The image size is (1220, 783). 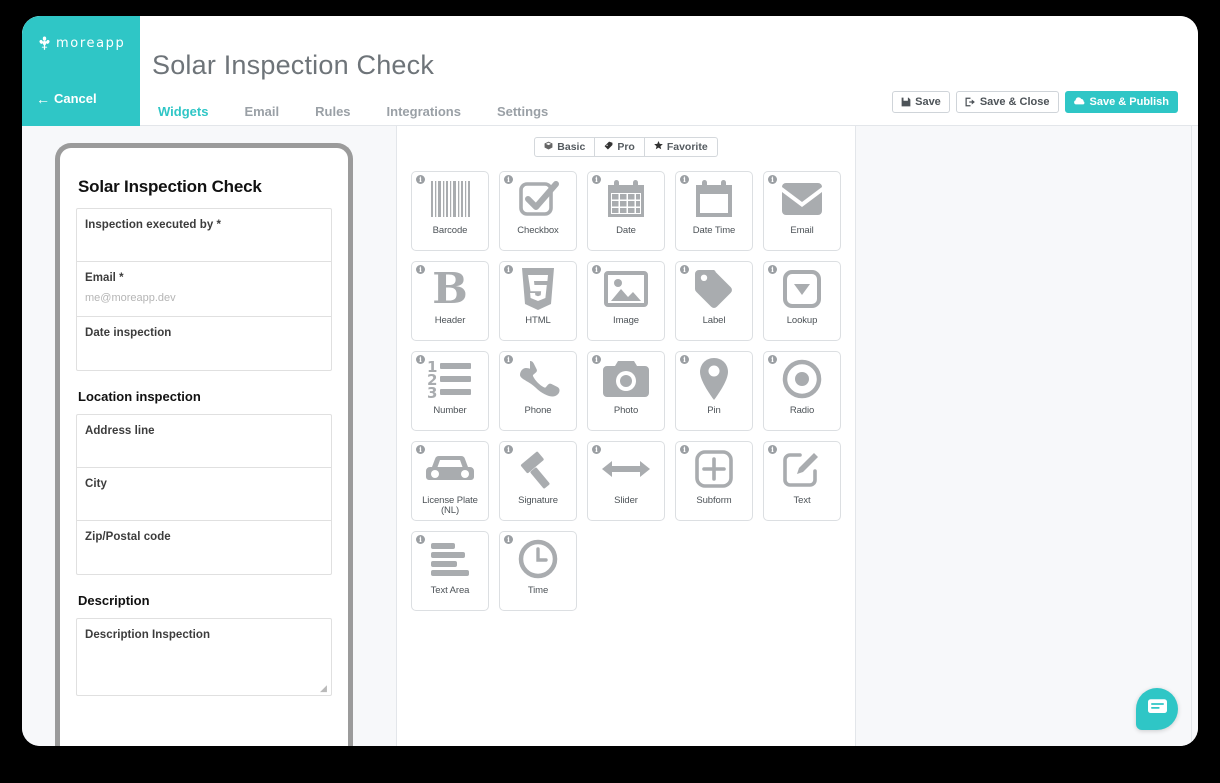 What do you see at coordinates (538, 500) in the screenshot?
I see `widget-label: Signature` at bounding box center [538, 500].